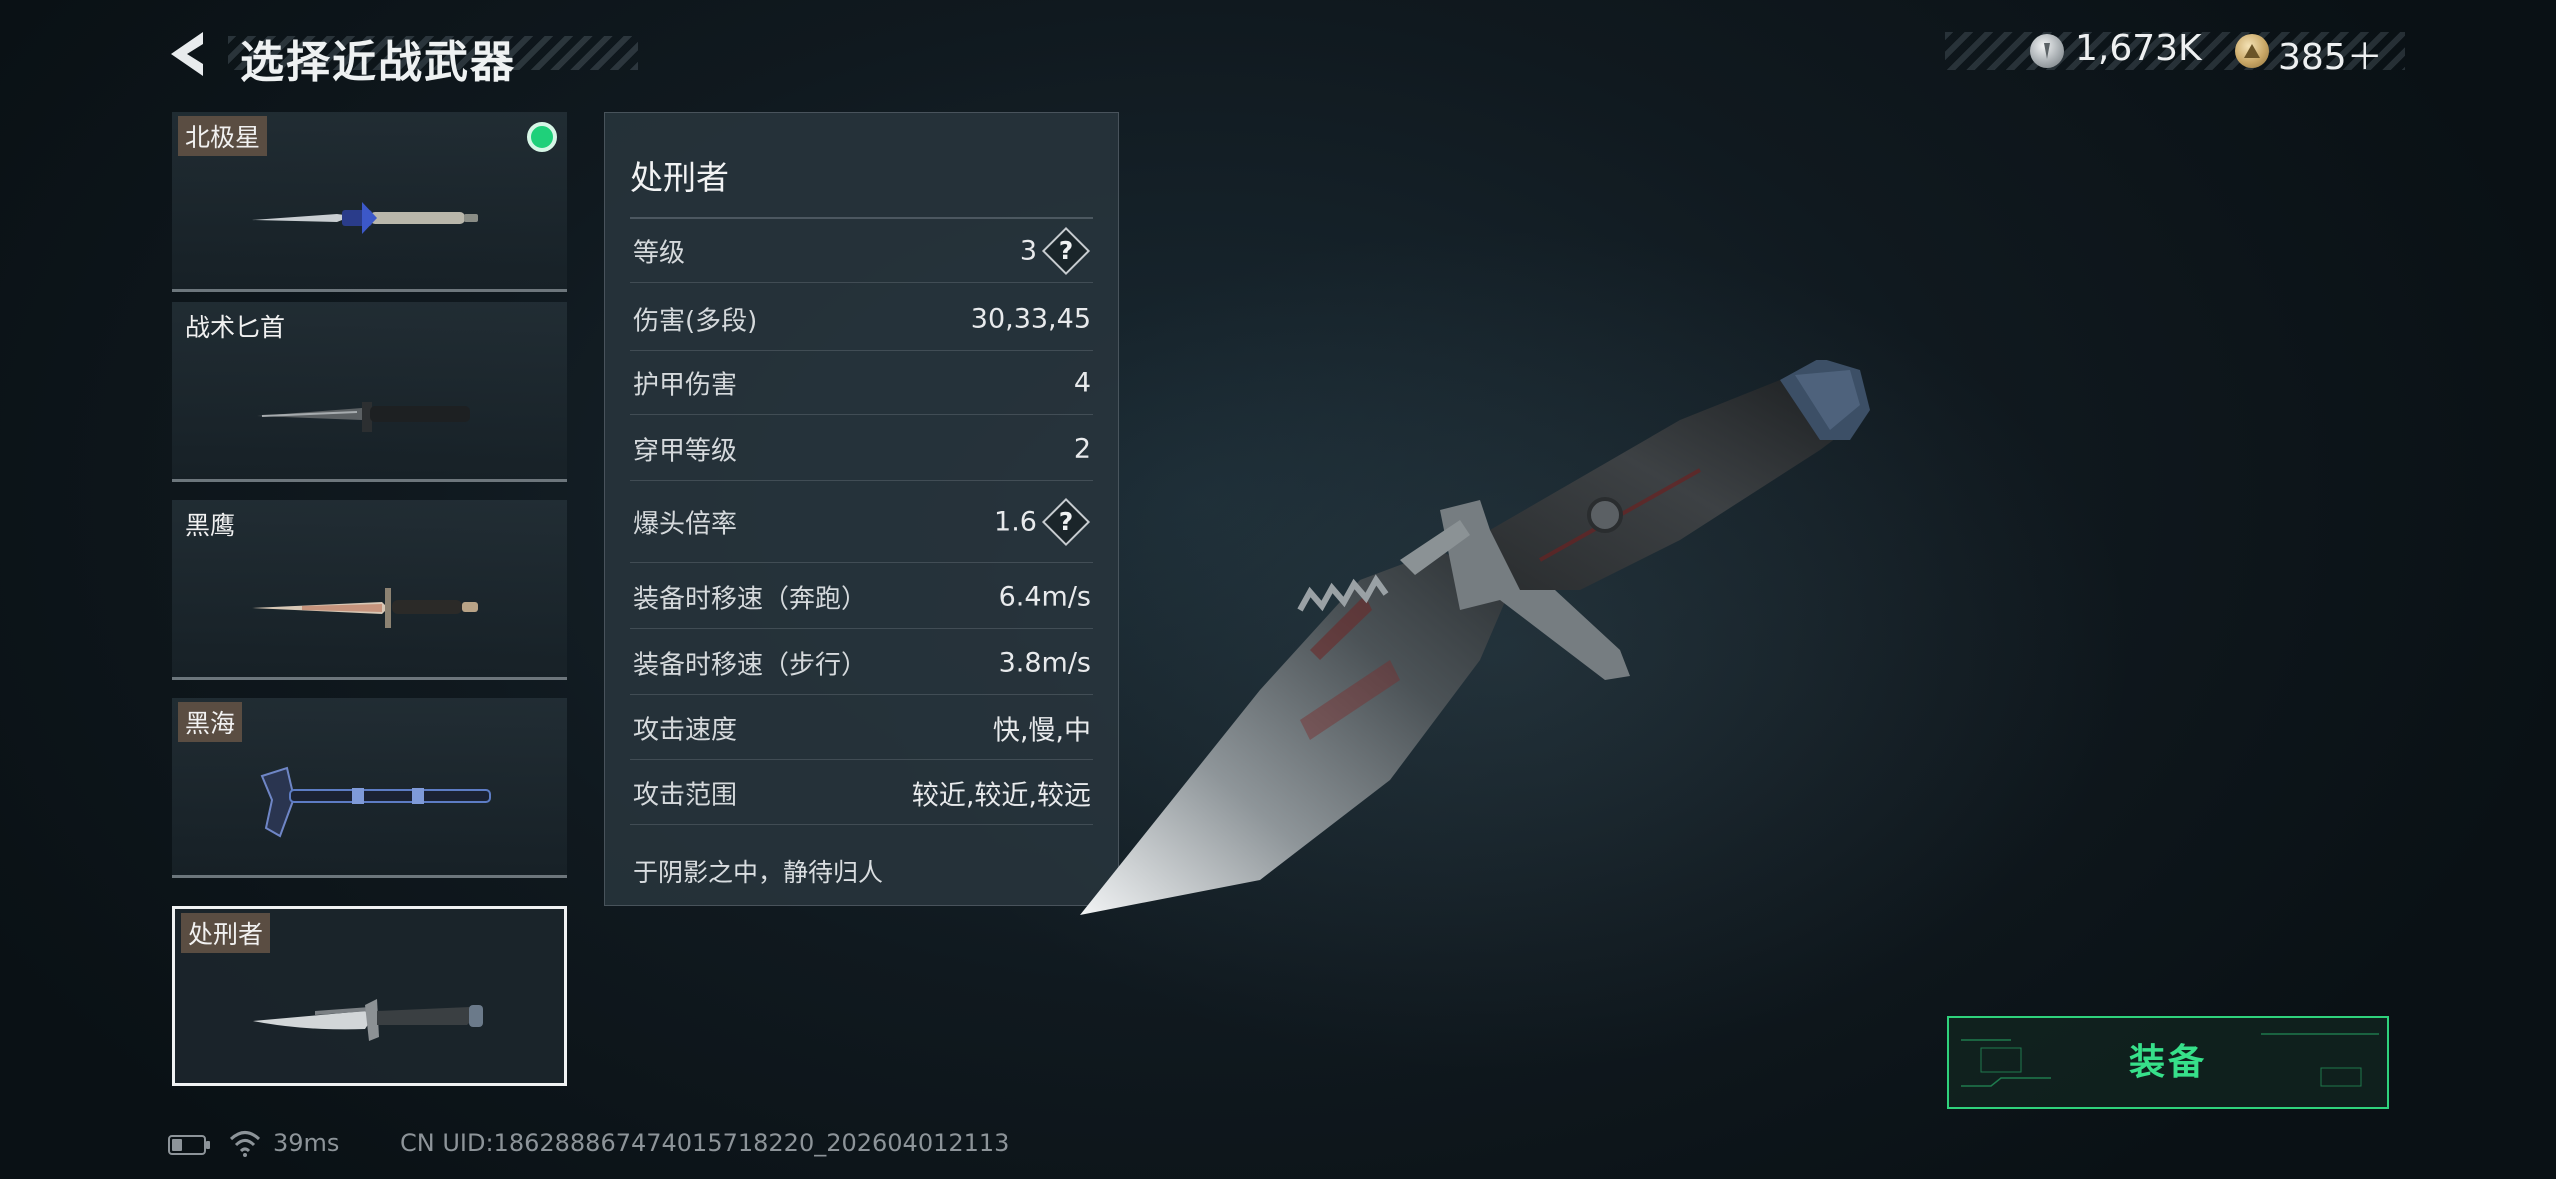  What do you see at coordinates (378, 62) in the screenshot?
I see `page-title: 选择近战武器` at bounding box center [378, 62].